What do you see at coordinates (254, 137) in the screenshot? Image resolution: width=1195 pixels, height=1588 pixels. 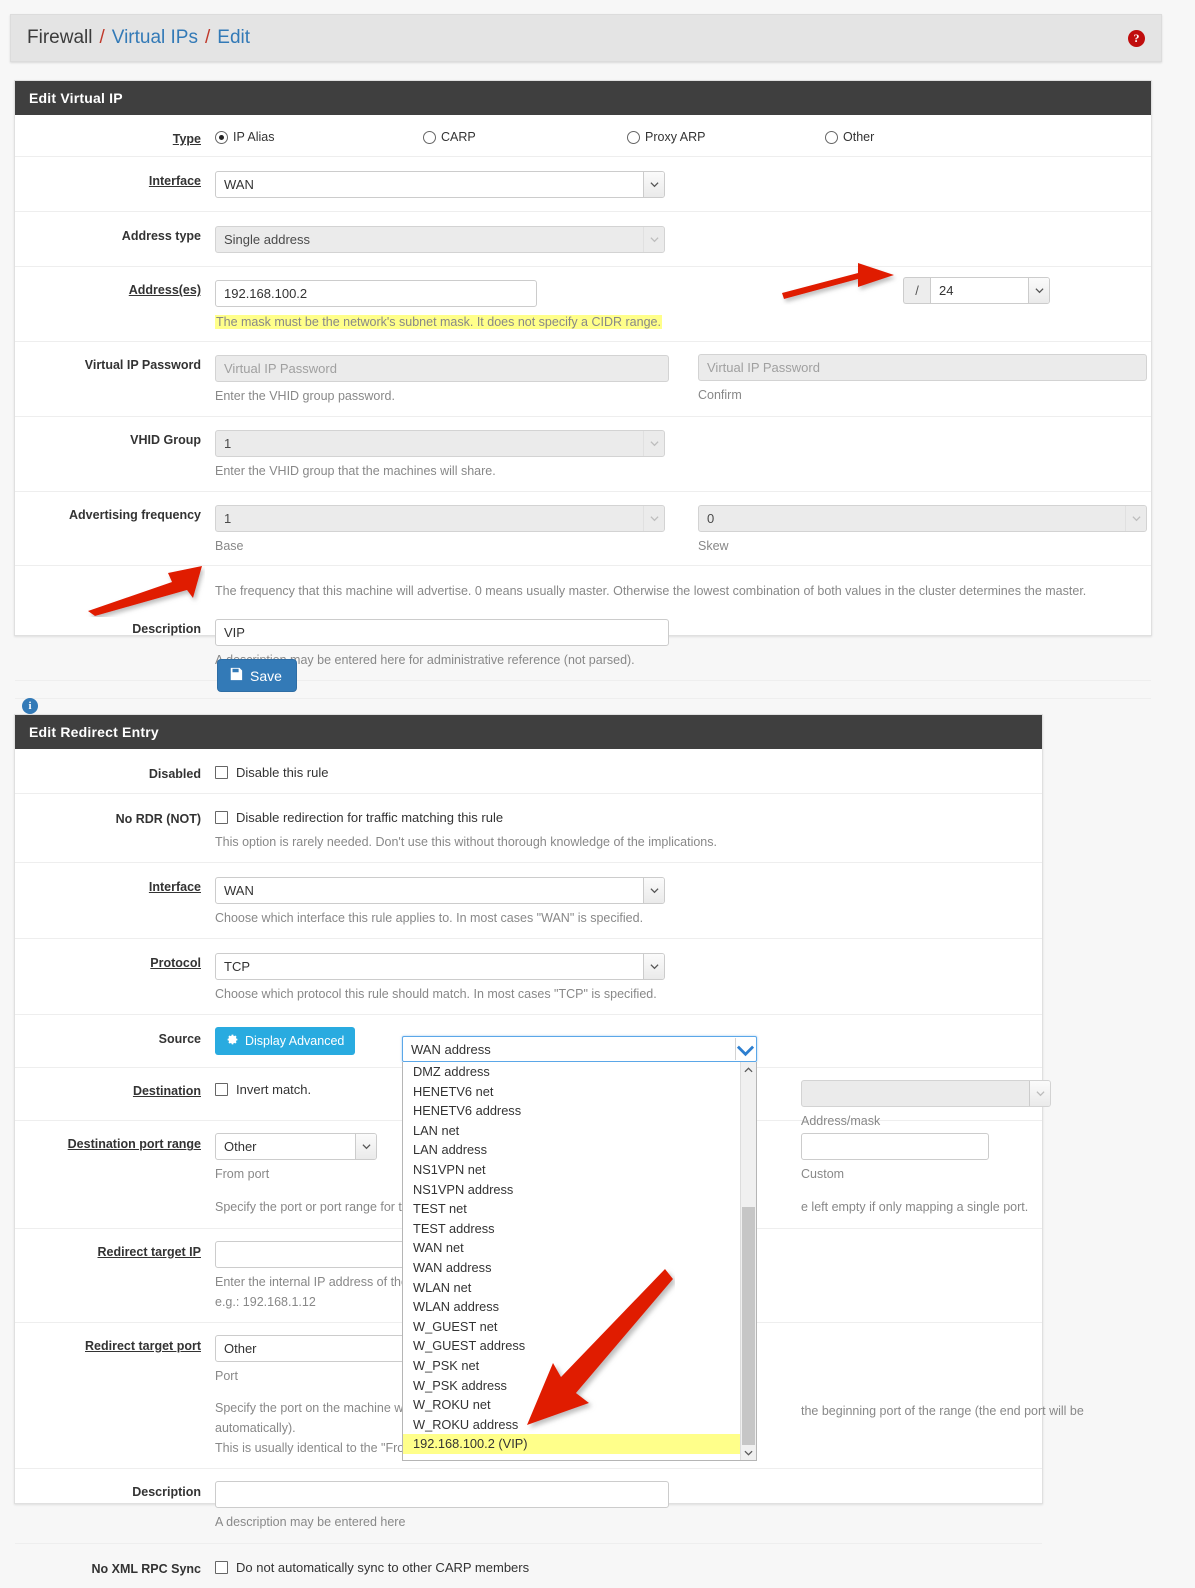 I see `radio-label-ip-alias: IP Alias` at bounding box center [254, 137].